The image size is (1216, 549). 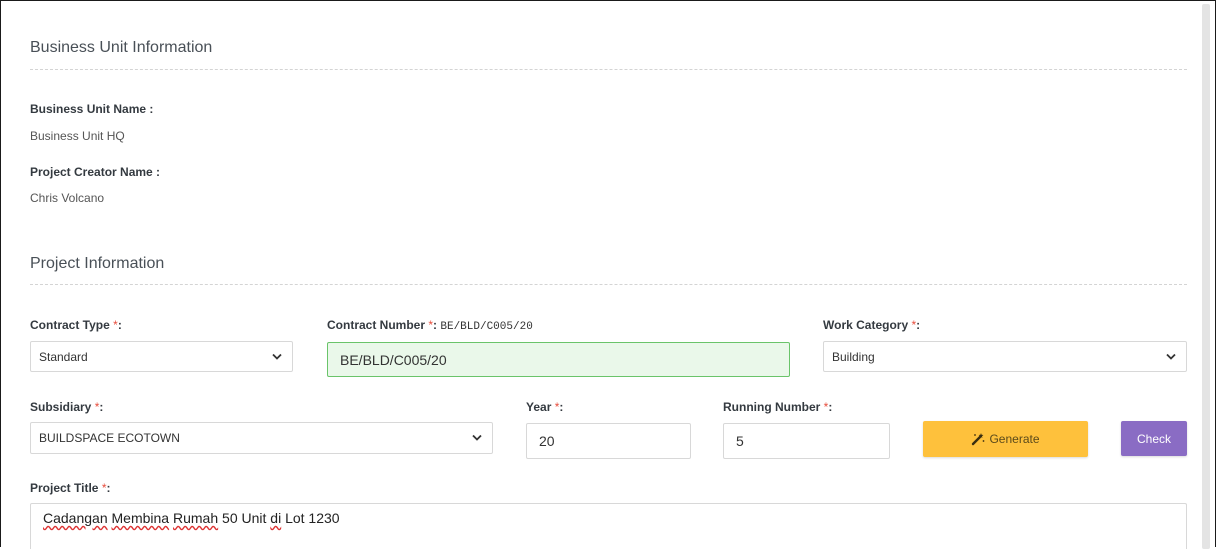 I want to click on generate-button: Generate, so click(x=1005, y=439).